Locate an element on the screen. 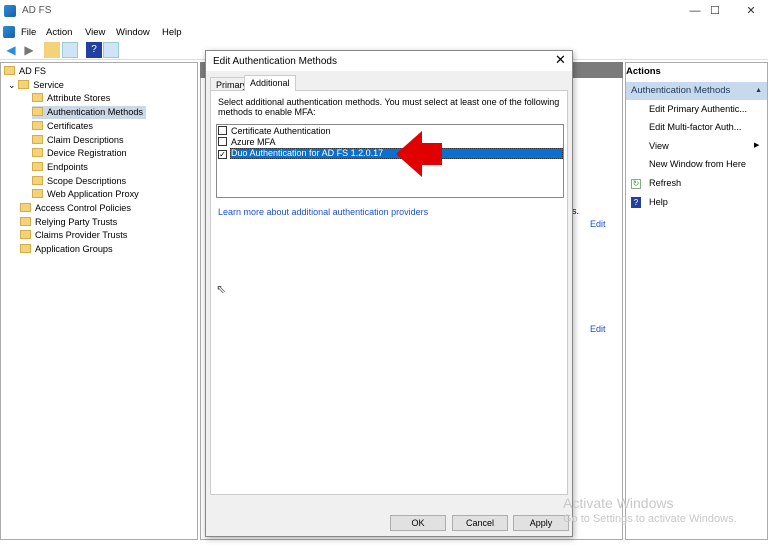 The height and width of the screenshot is (548, 768). tree-item-label: Access Control Policies is located at coordinates (83, 208).